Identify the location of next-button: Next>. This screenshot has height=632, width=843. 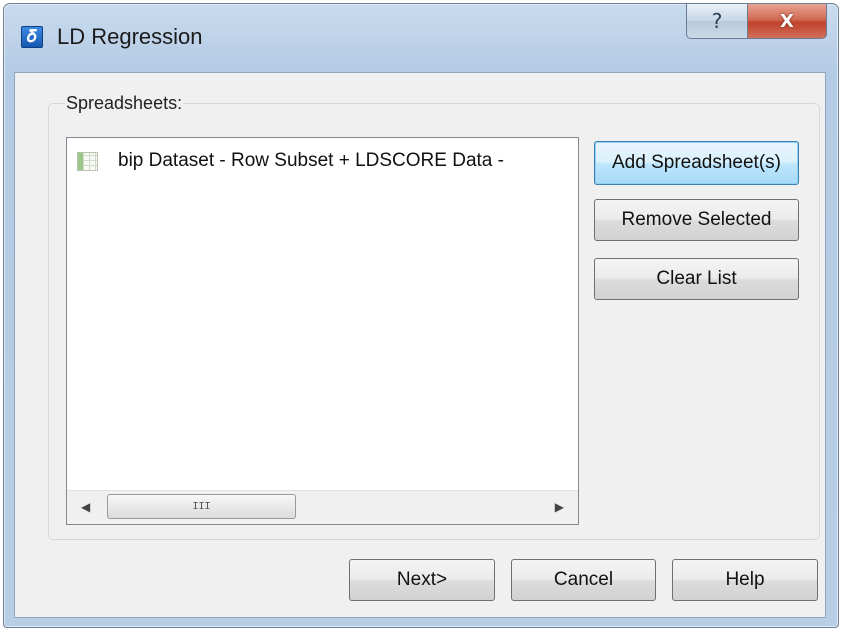
(422, 580).